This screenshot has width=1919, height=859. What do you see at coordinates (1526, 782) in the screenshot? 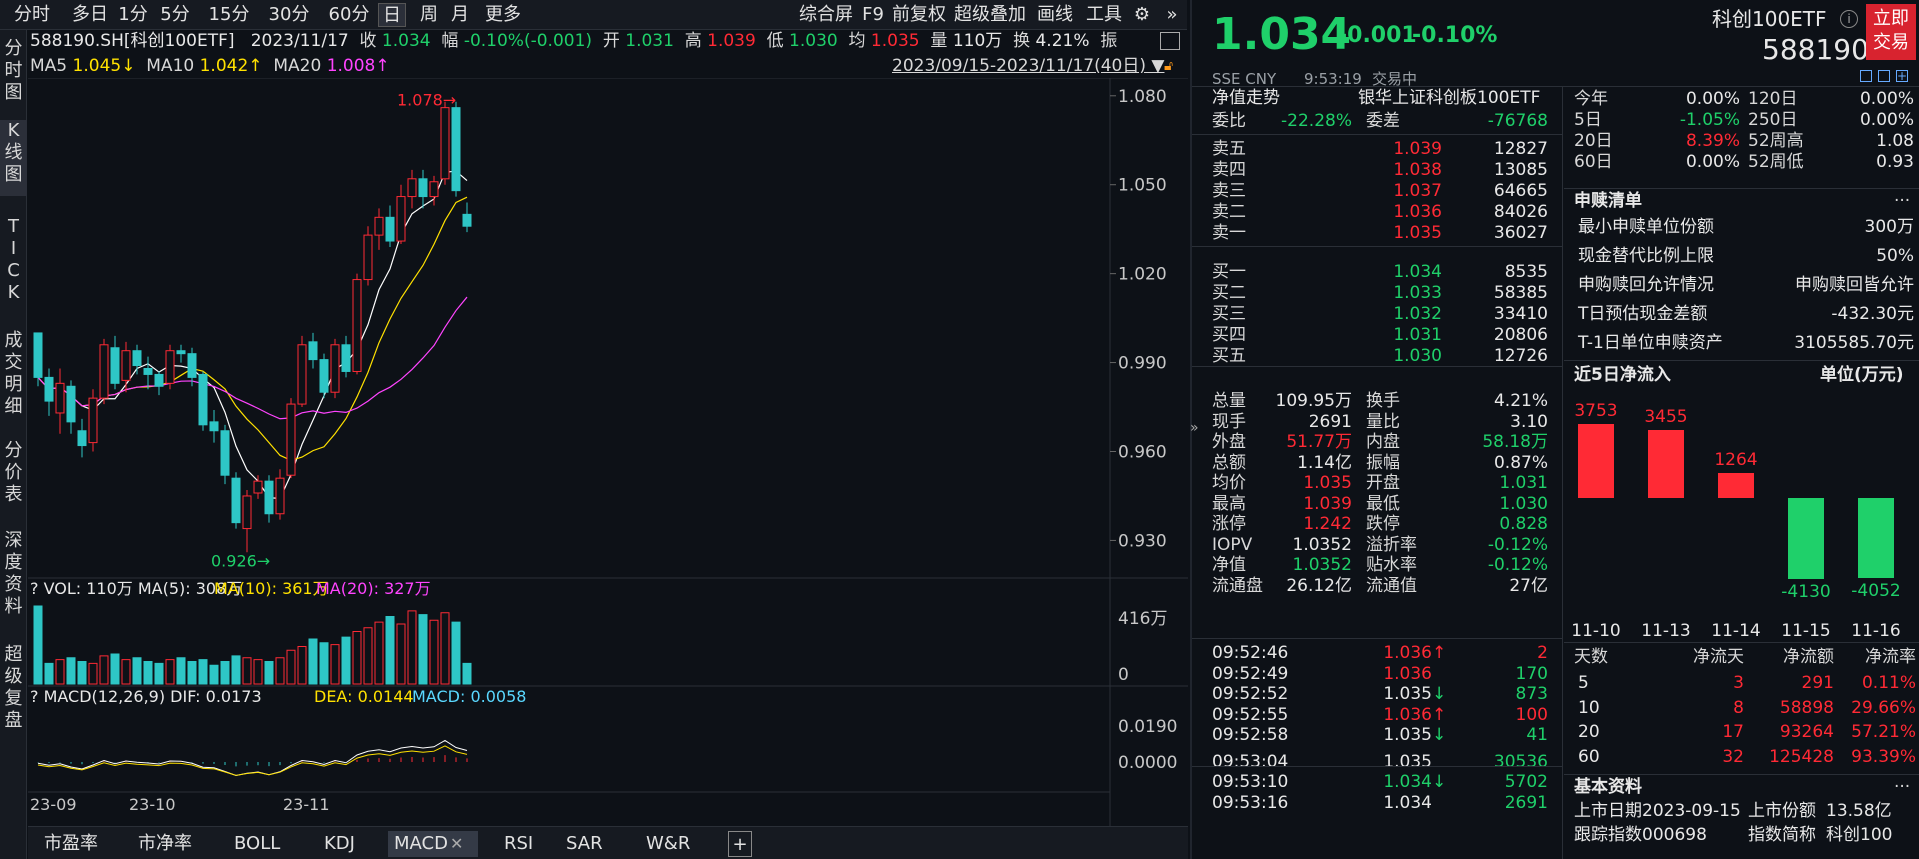
I see `tick-volume: 5702` at bounding box center [1526, 782].